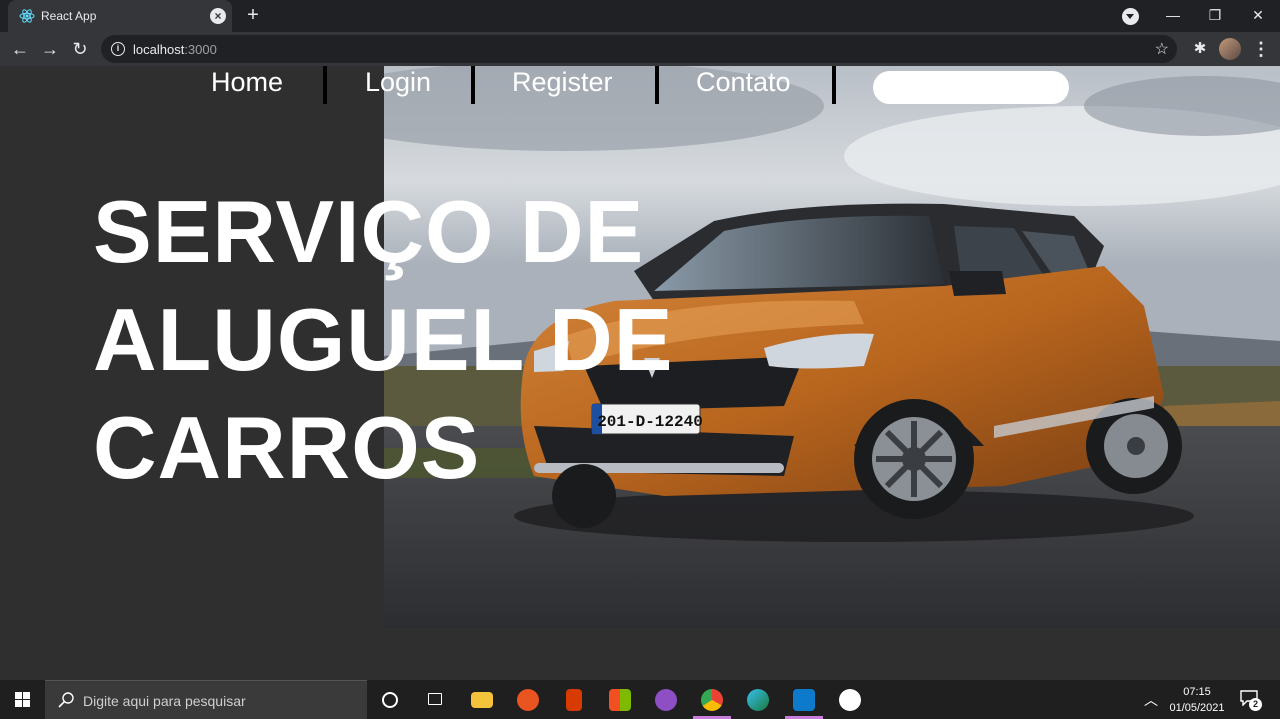 Image resolution: width=1280 pixels, height=719 pixels. I want to click on start-button, so click(22, 699).